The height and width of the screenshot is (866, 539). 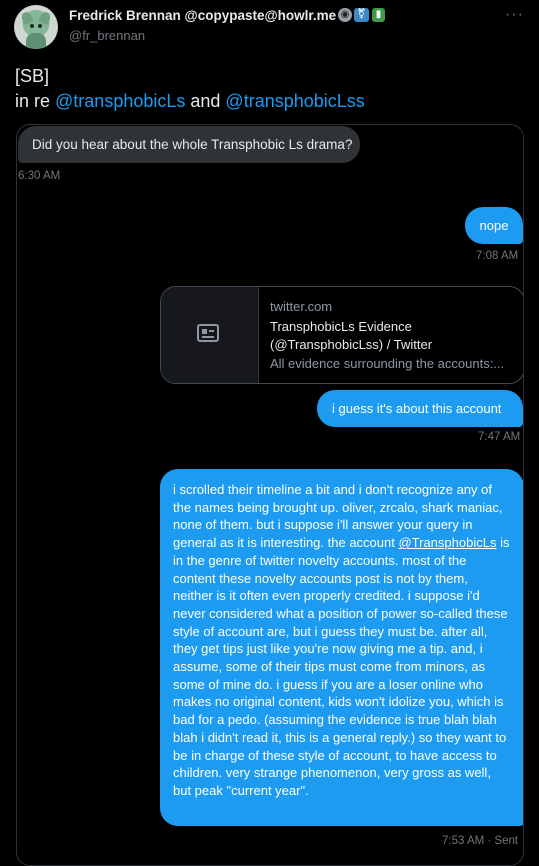 I want to click on green-book-emoji-icon: ▮, so click(x=378, y=15).